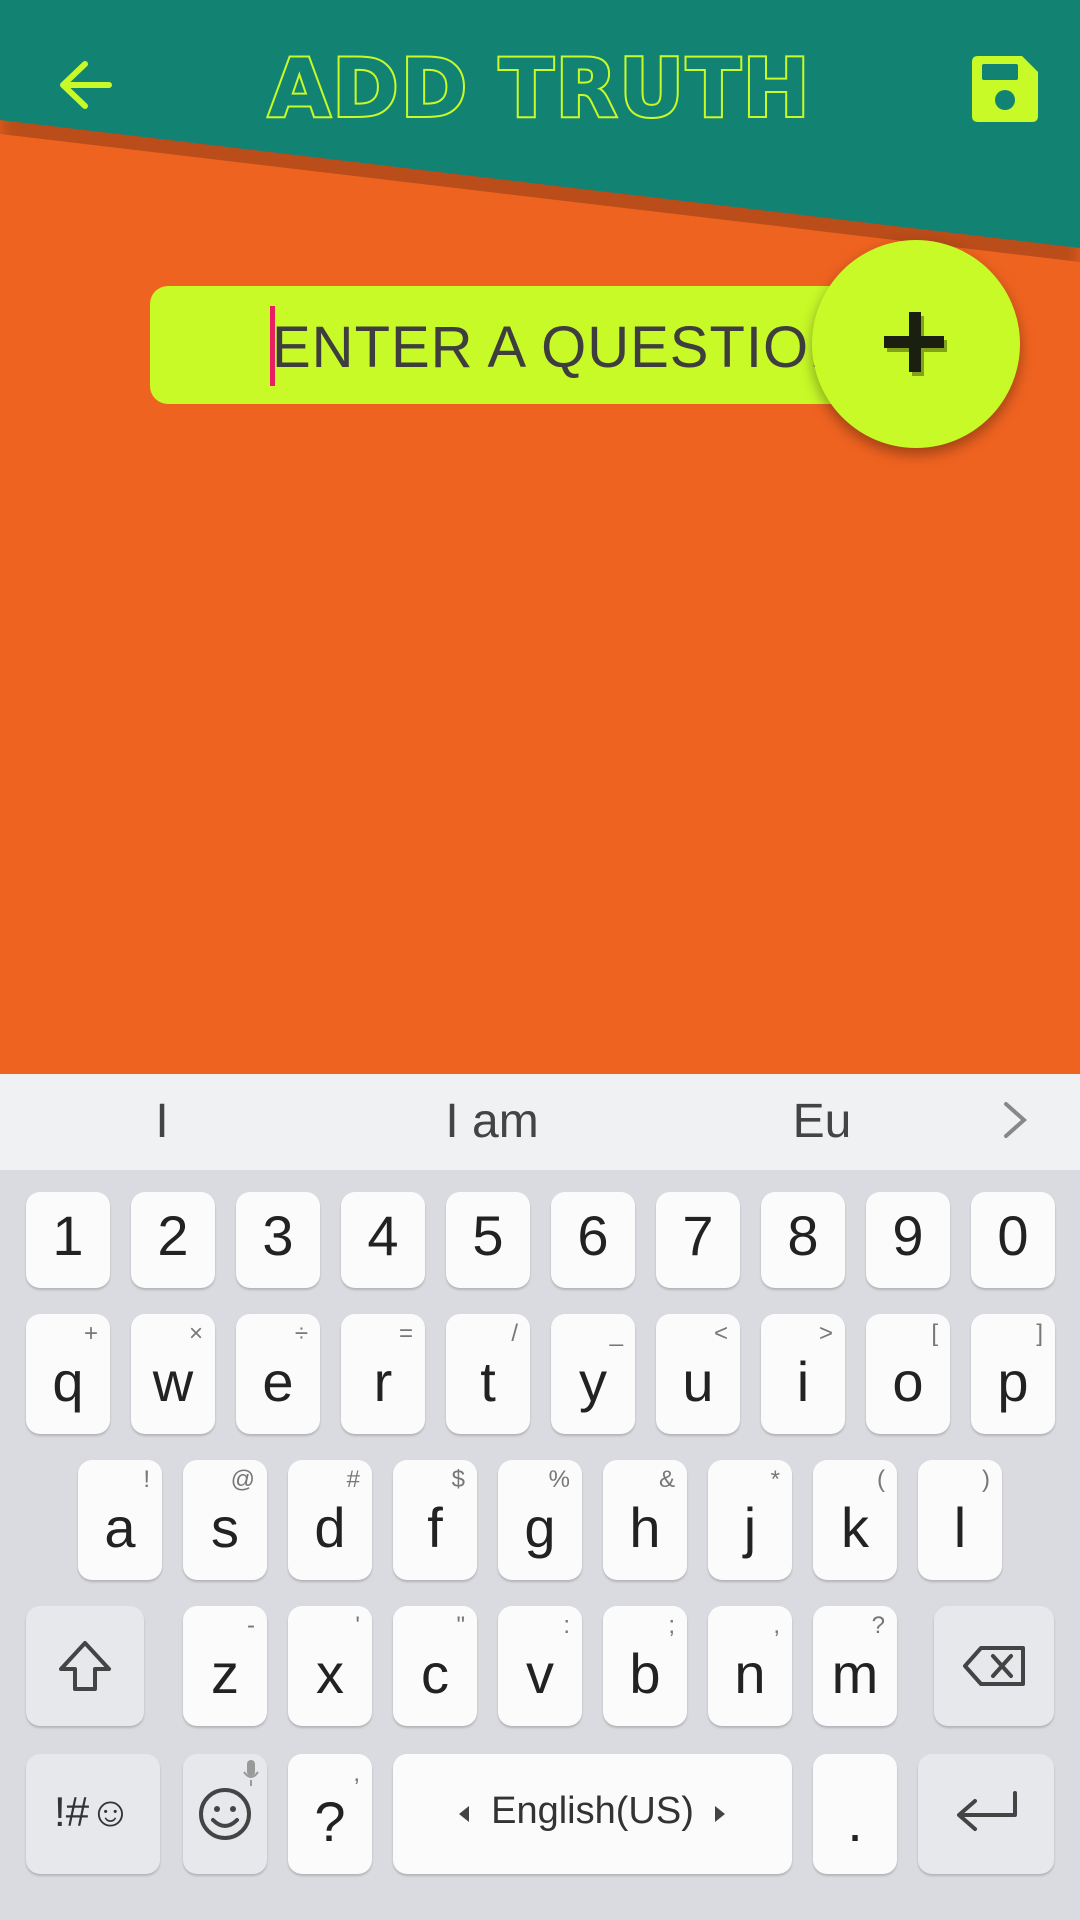  I want to click on key-o: [o, so click(908, 1374).